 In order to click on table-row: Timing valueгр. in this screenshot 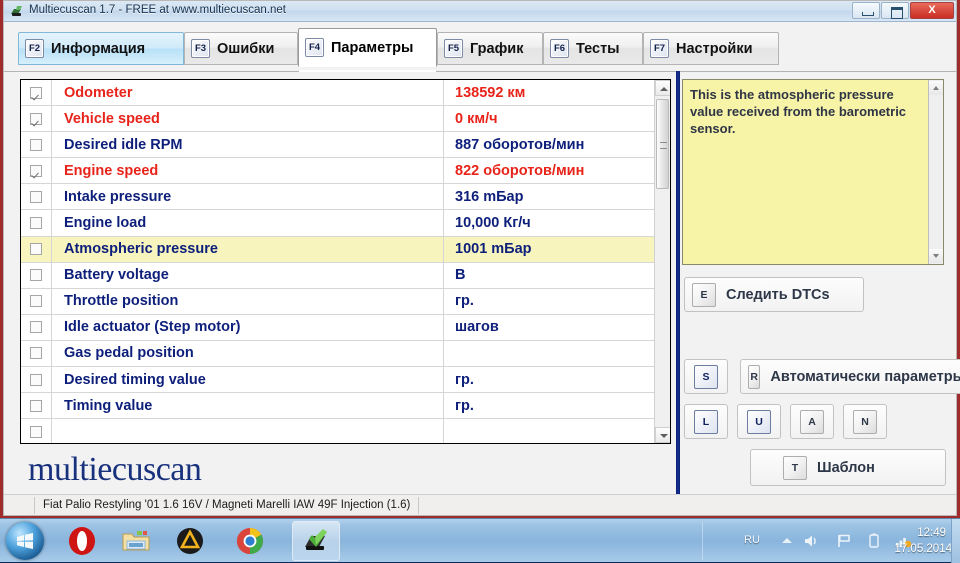, I will do `click(345, 406)`.